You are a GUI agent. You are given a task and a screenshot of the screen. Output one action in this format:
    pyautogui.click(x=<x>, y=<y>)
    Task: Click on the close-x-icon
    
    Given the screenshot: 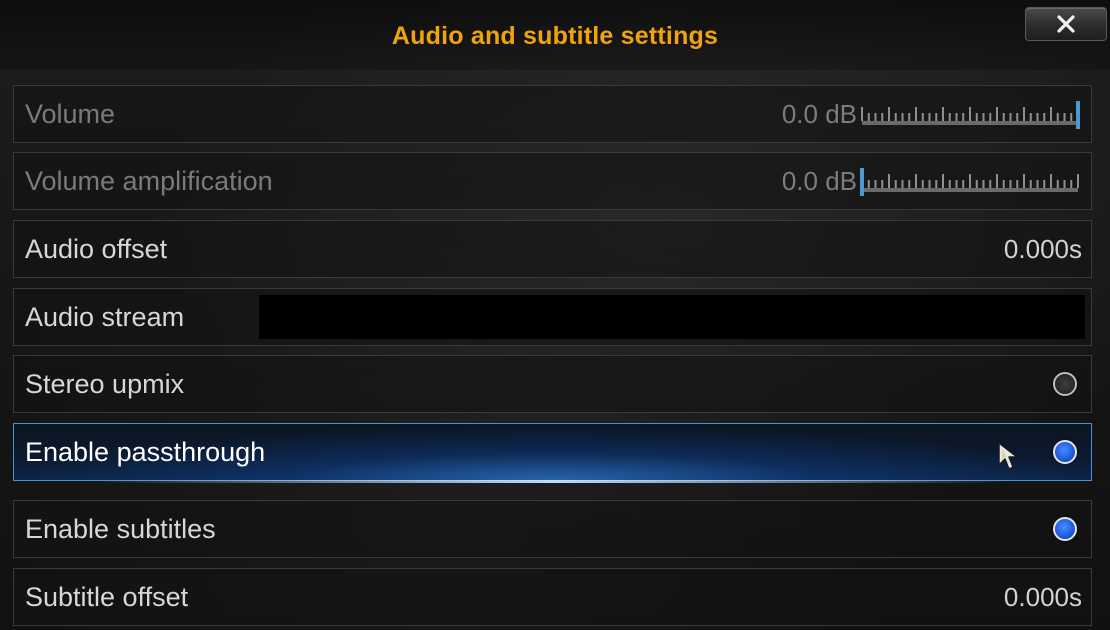 What is the action you would take?
    pyautogui.click(x=1066, y=24)
    